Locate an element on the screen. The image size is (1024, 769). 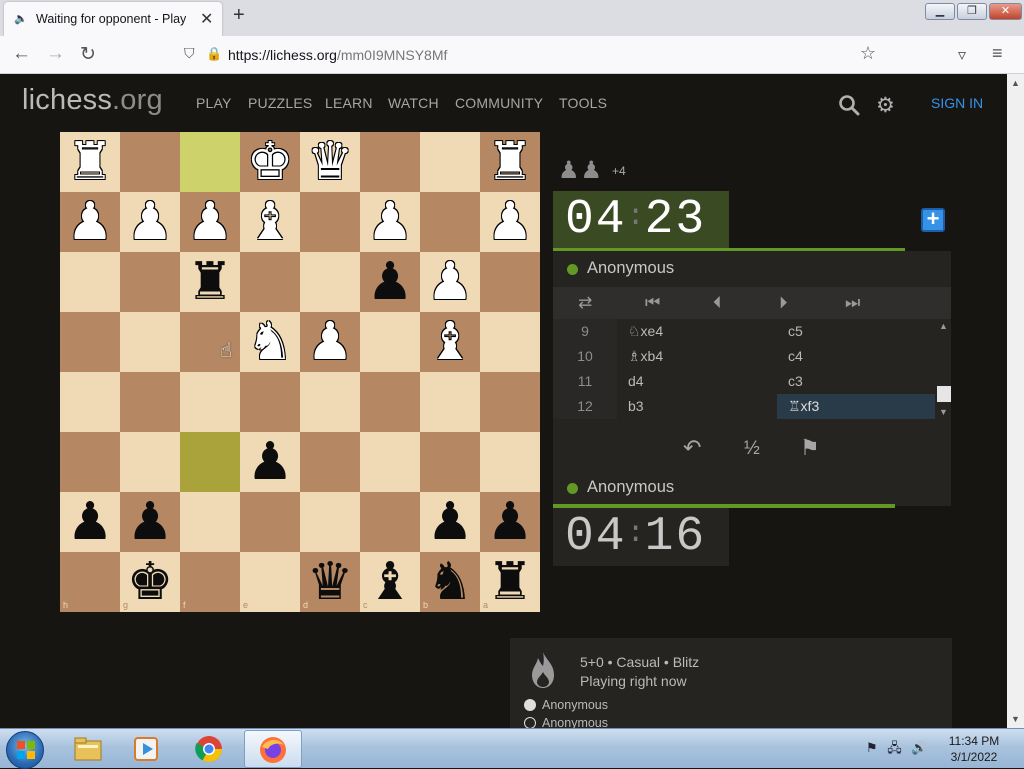
nav-play: PLAY is located at coordinates (214, 103).